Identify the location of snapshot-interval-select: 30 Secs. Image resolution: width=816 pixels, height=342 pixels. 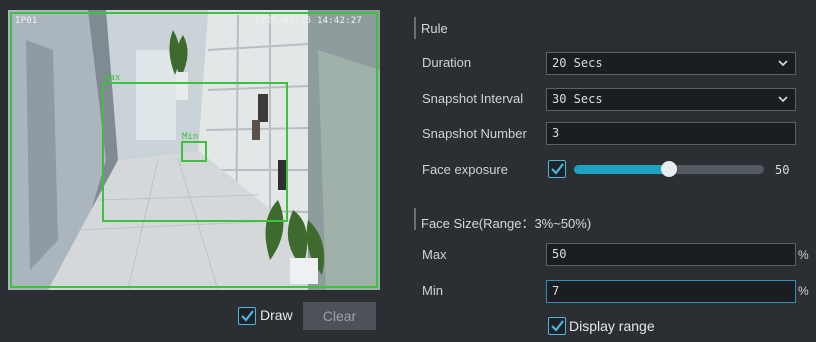
(671, 99).